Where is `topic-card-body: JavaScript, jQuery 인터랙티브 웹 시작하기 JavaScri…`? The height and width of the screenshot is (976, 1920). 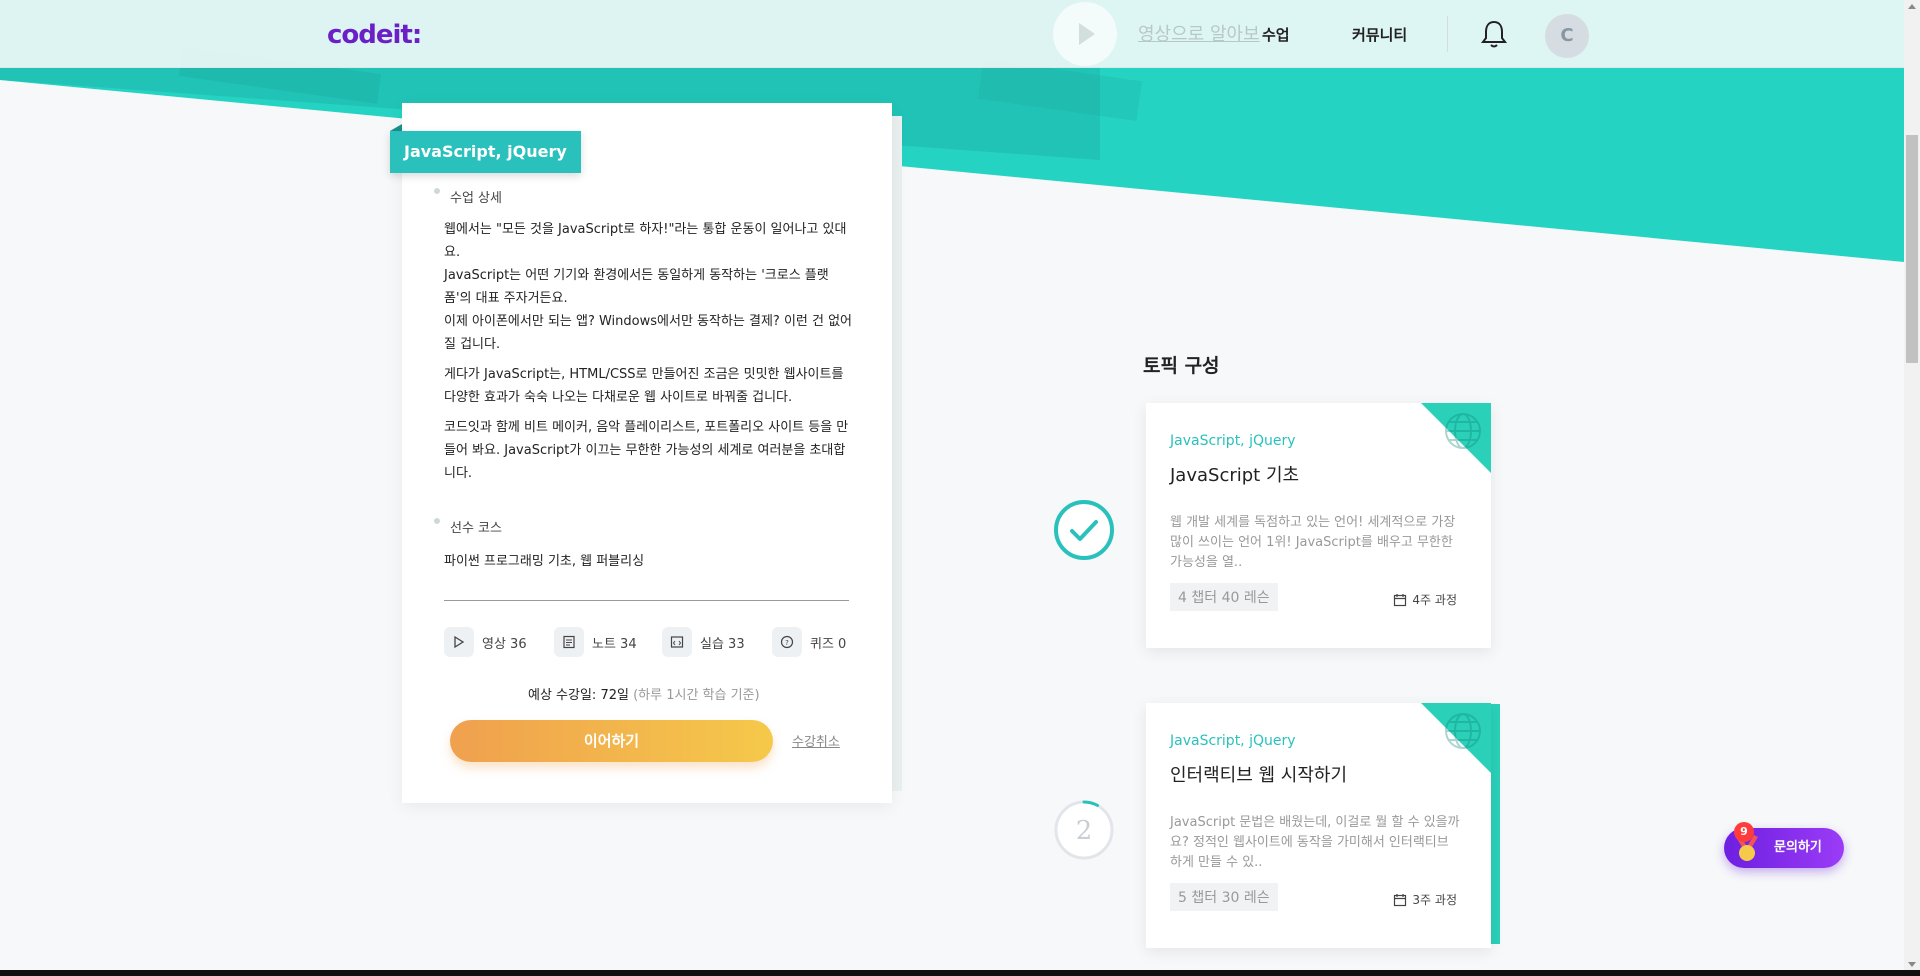 topic-card-body: JavaScript, jQuery 인터랙티브 웹 시작하기 JavaScri… is located at coordinates (1318, 825).